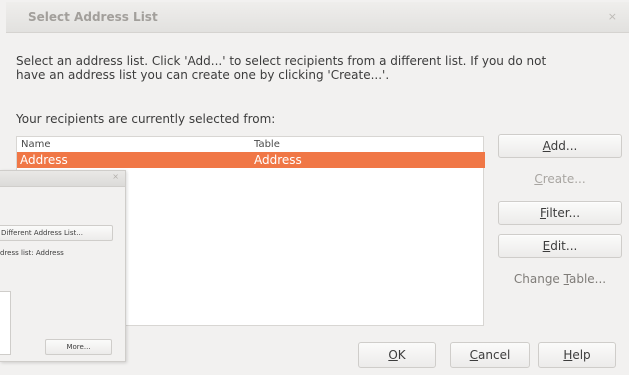  What do you see at coordinates (251, 160) in the screenshot?
I see `table-row: Address Address` at bounding box center [251, 160].